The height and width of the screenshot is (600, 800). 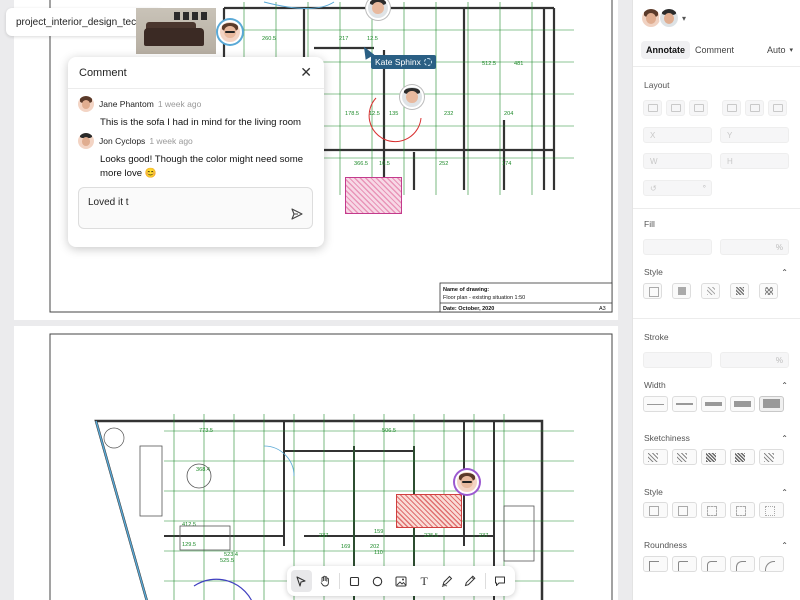 What do you see at coordinates (652, 291) in the screenshot?
I see `fill-style-none` at bounding box center [652, 291].